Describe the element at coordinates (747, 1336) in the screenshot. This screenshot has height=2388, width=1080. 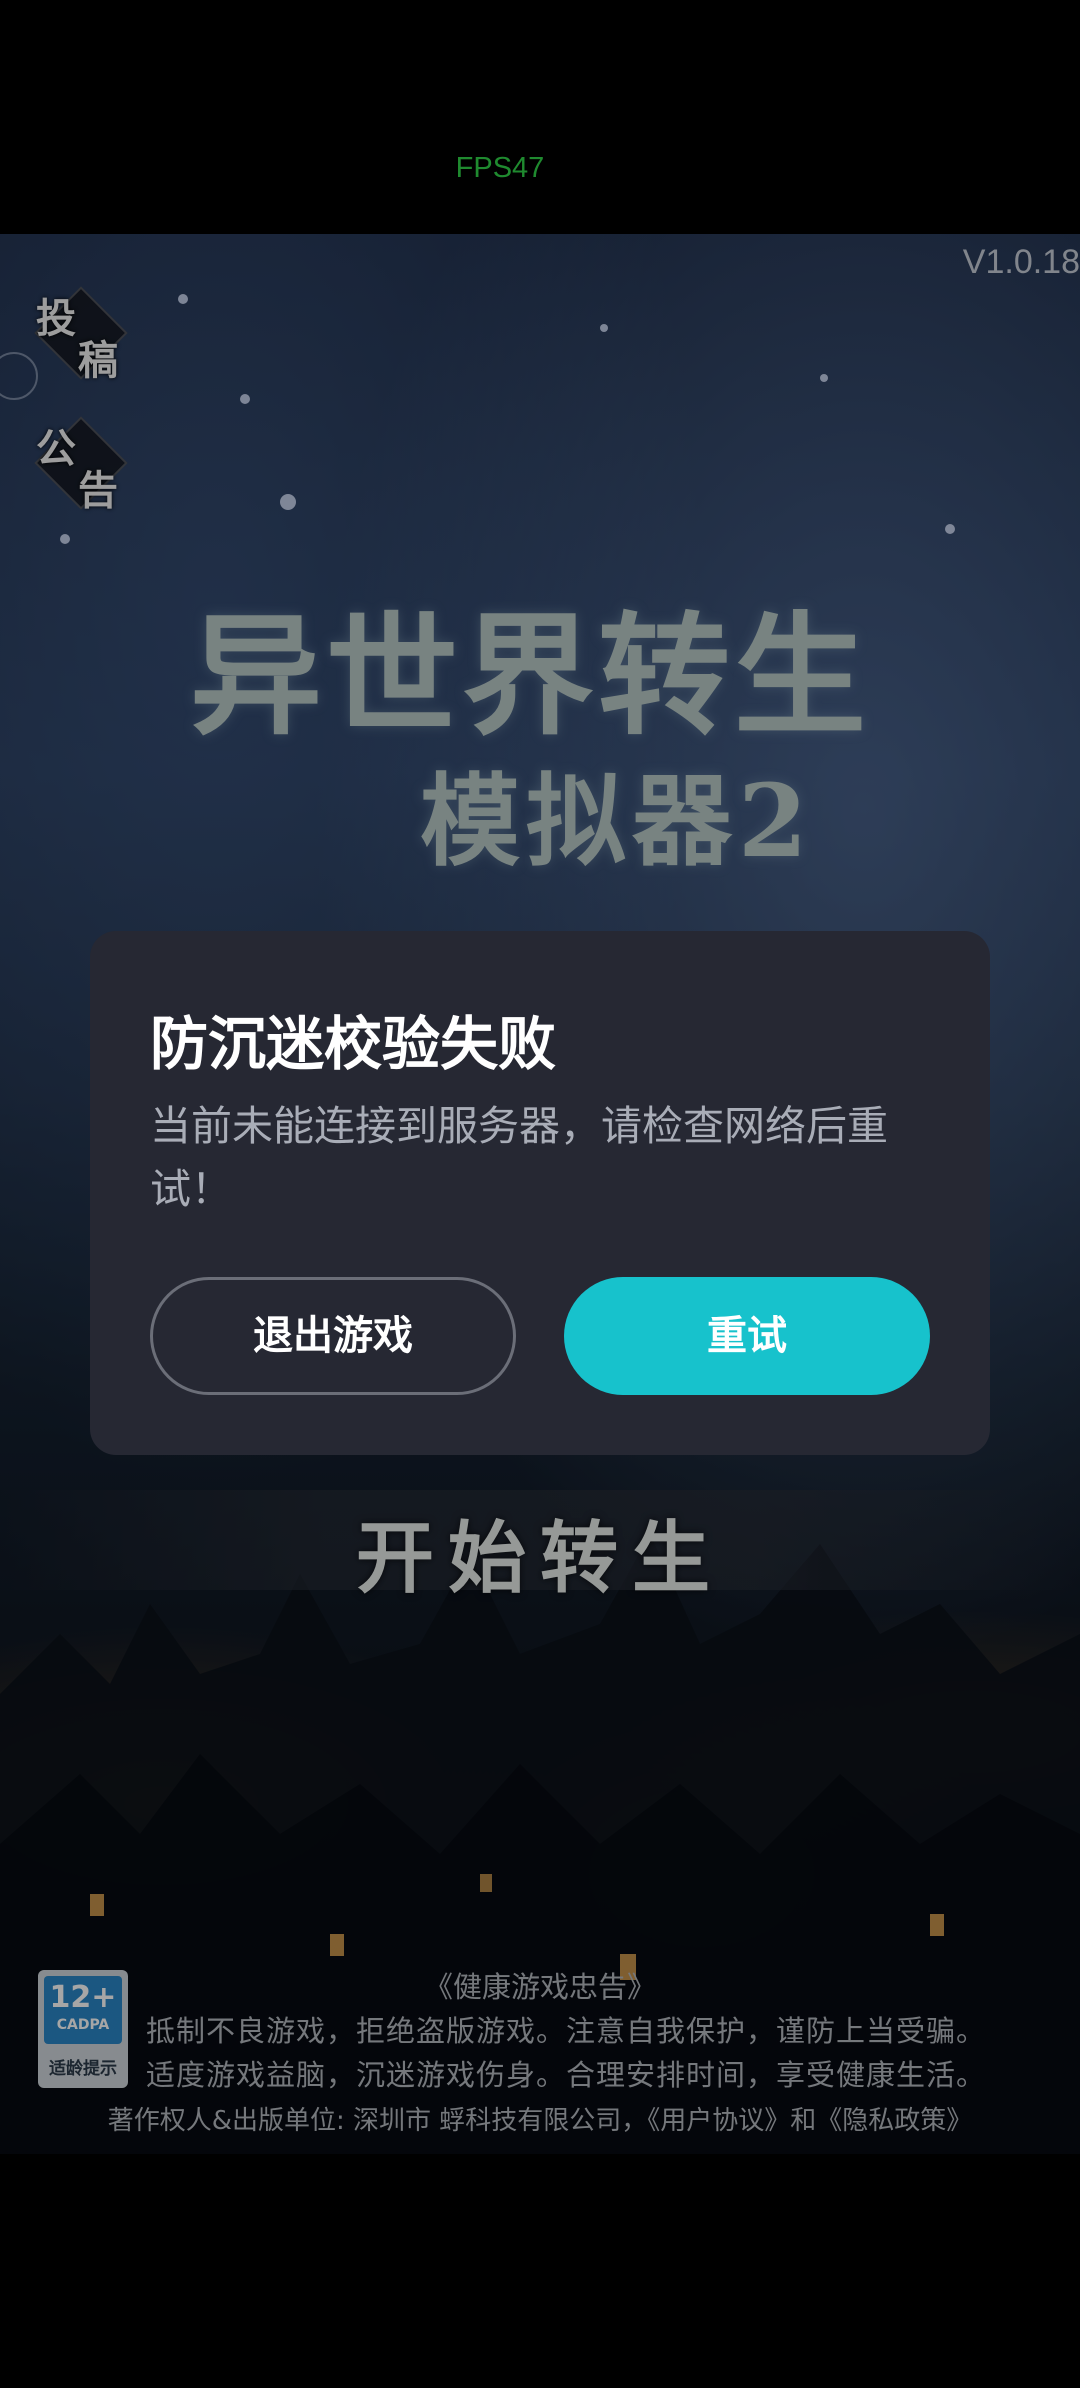
I see `retry-button: 重试` at that location.